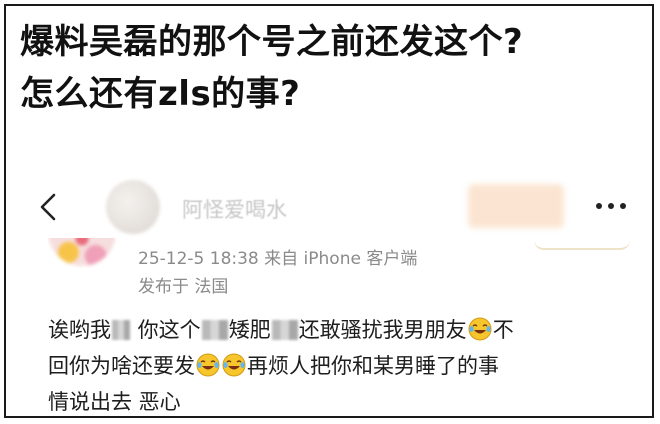 This screenshot has width=660, height=424. I want to click on post-datetime: 25-12-5 18:38, so click(198, 259).